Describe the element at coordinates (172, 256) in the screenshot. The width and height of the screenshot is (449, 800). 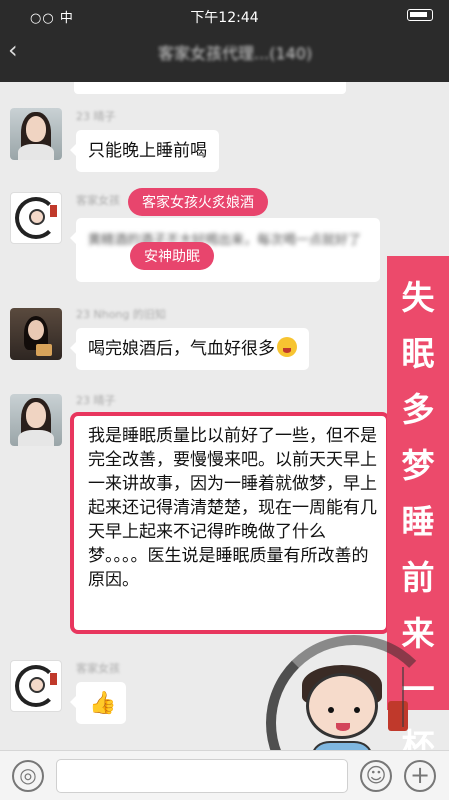
I see `promo-tag: 安神助眠` at that location.